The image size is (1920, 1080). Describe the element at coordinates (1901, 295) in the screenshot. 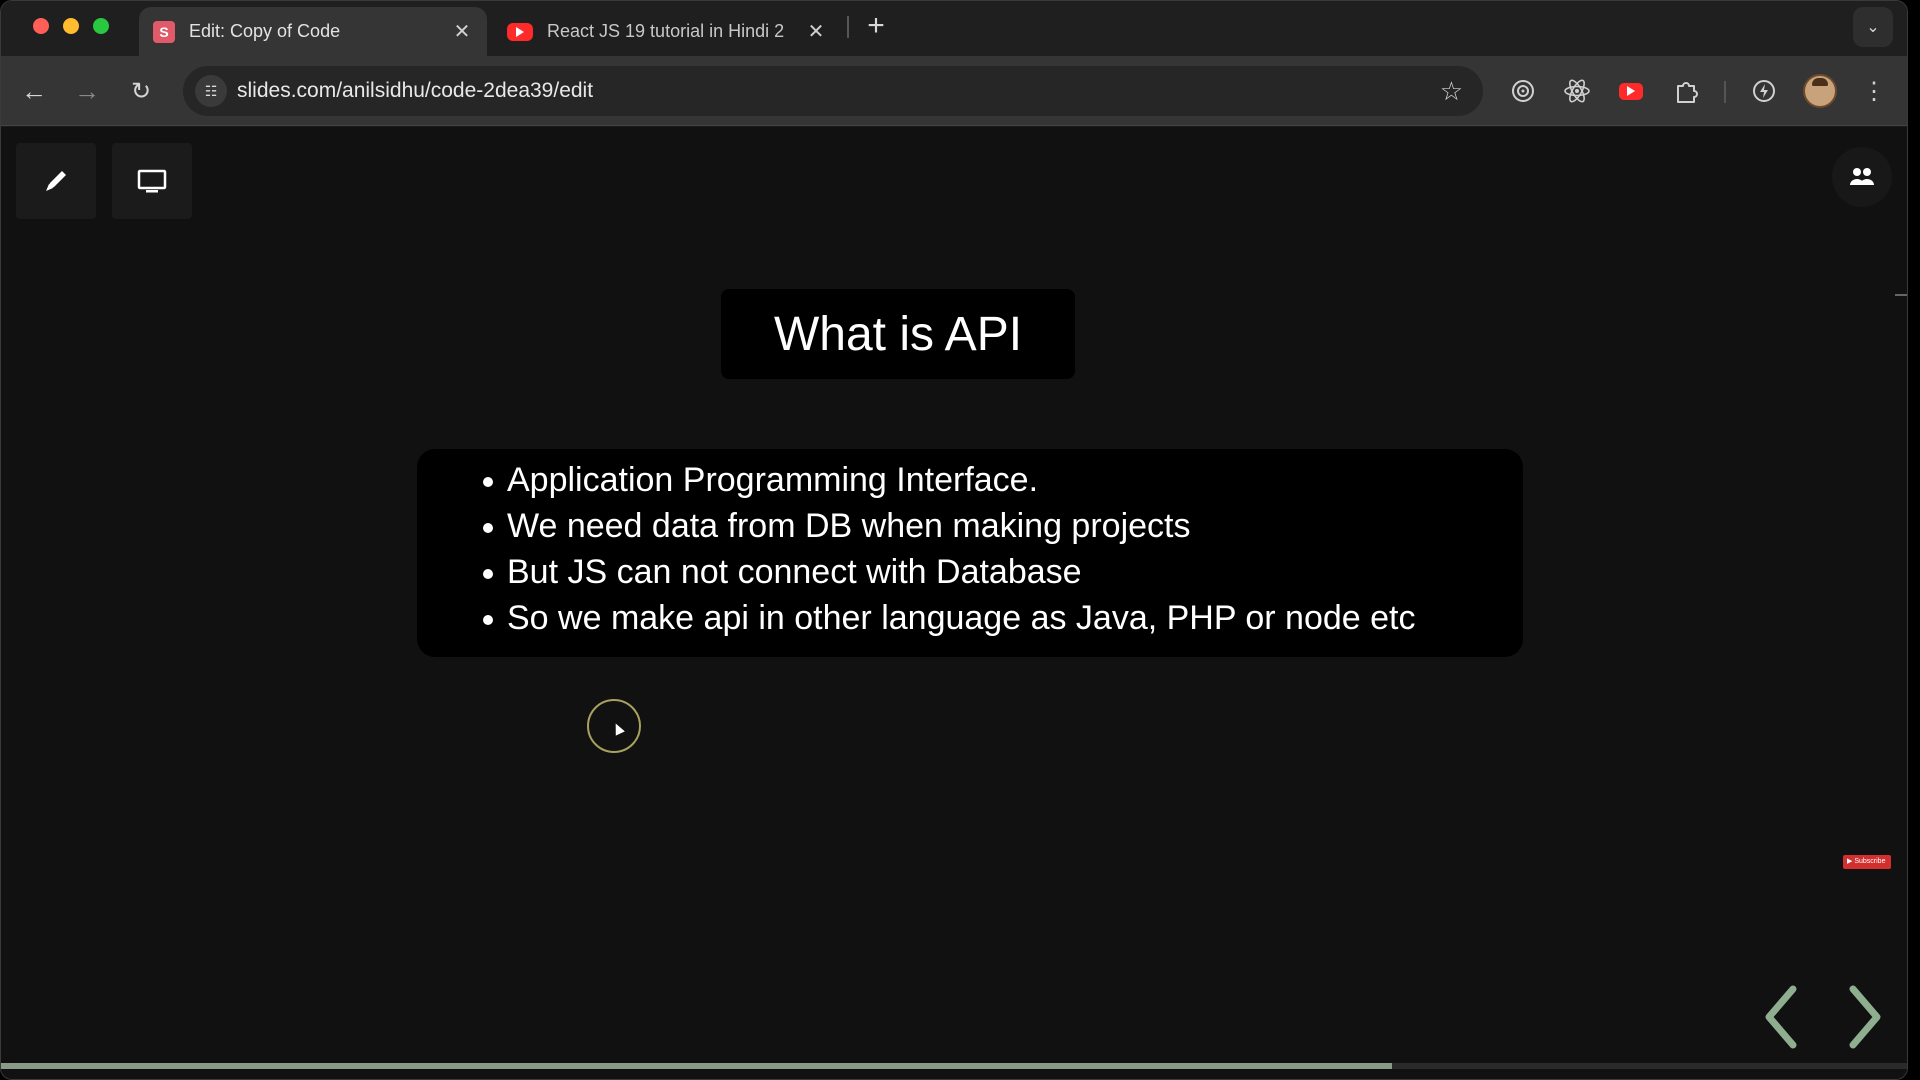

I see `scroll-indicator` at that location.